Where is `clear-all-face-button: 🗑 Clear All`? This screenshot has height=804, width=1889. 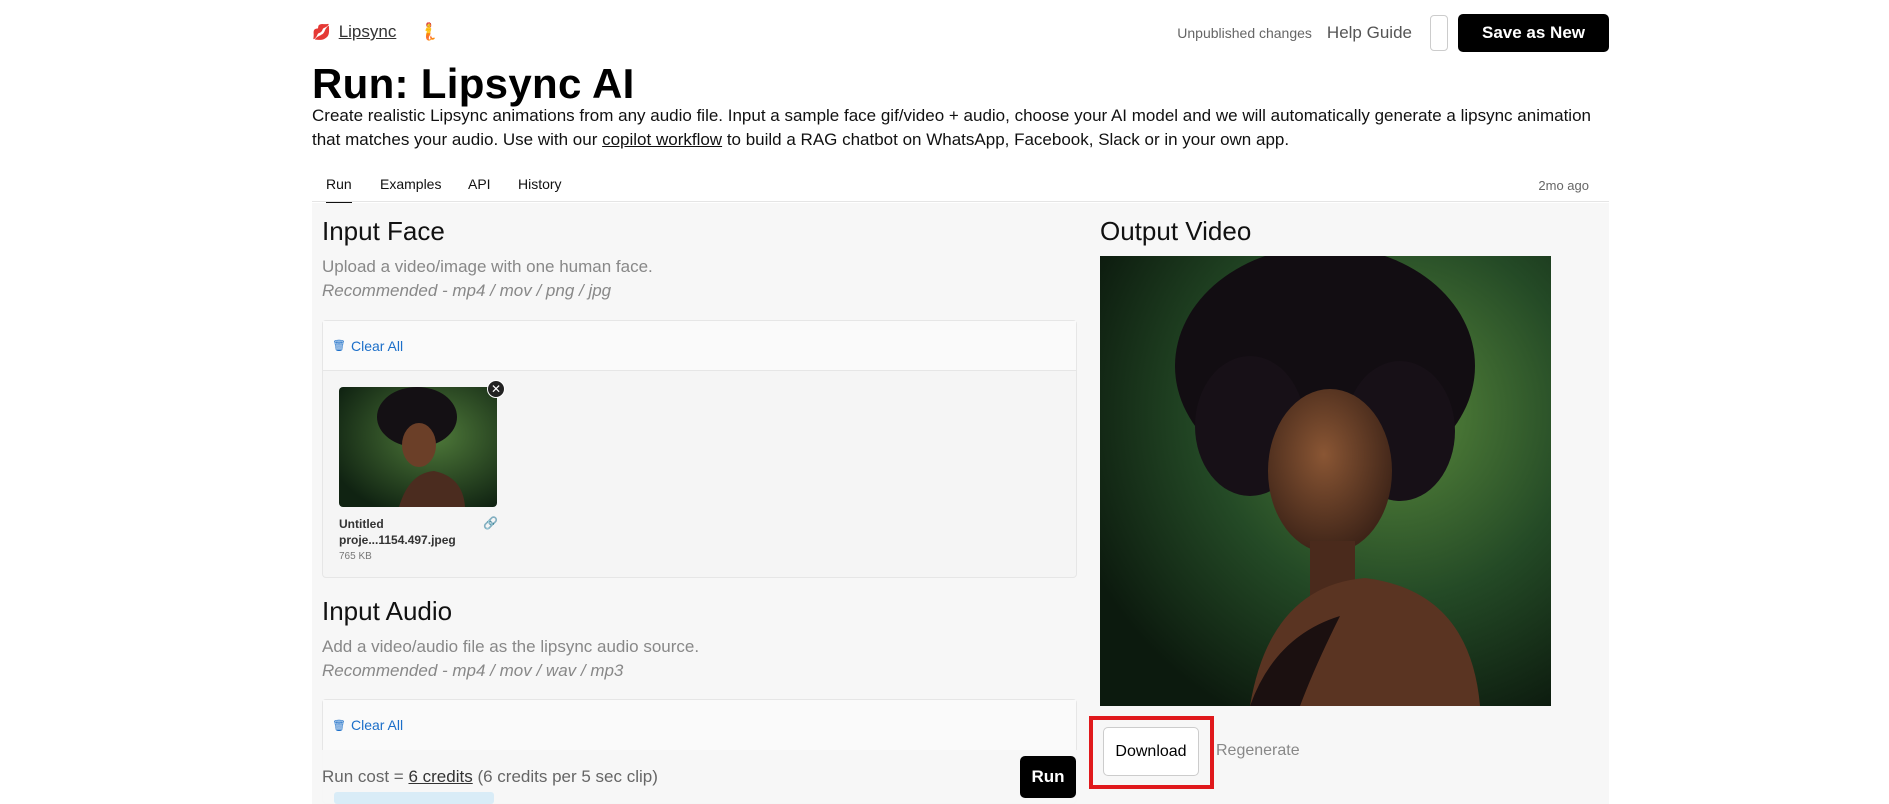 clear-all-face-button: 🗑 Clear All is located at coordinates (699, 346).